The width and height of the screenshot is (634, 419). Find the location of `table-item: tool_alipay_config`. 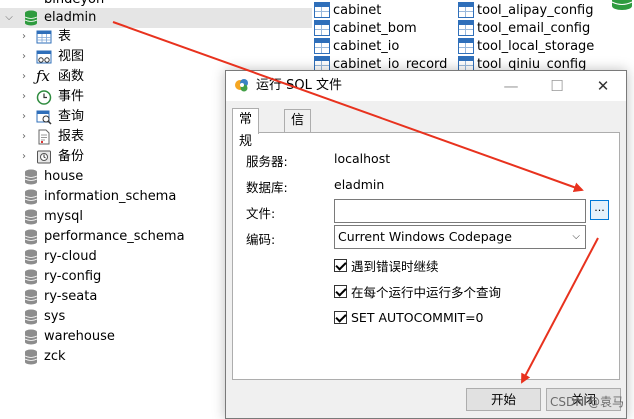

table-item: tool_alipay_config is located at coordinates (526, 10).